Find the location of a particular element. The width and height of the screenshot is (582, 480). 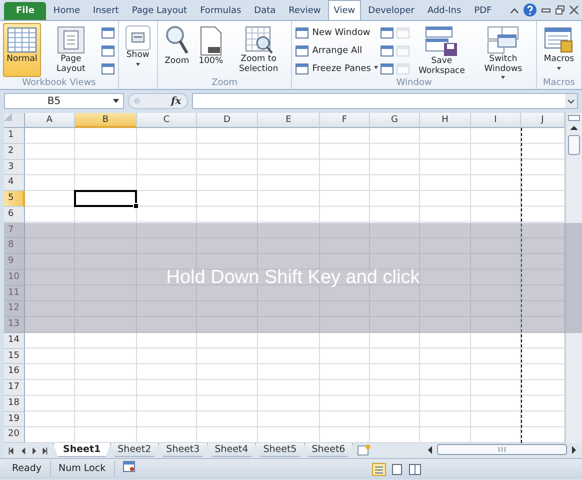

scroll-up-icon is located at coordinates (574, 128).